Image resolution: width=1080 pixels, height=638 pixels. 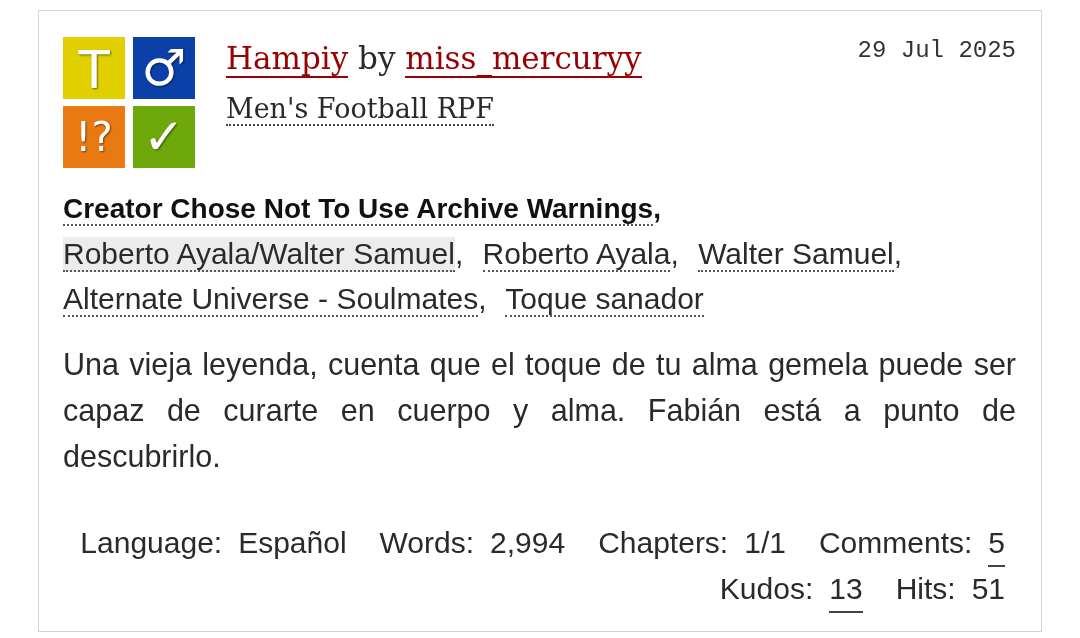 I want to click on stat-value: Español, so click(x=292, y=543).